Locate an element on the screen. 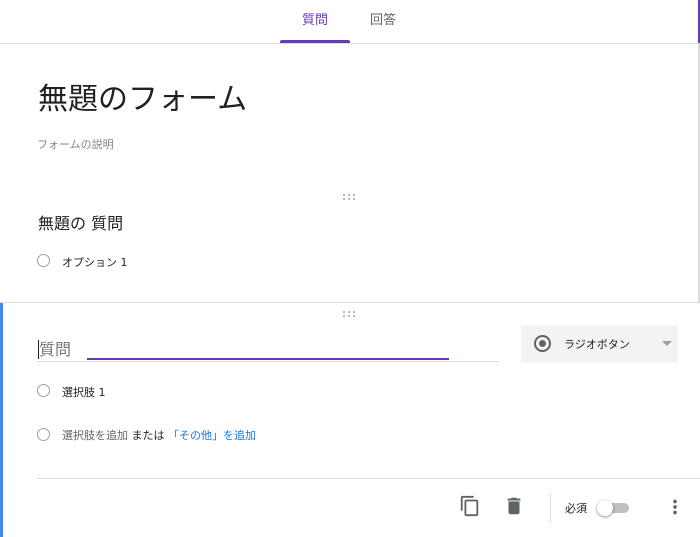  tab-bar: 質問 回答 is located at coordinates (350, 22).